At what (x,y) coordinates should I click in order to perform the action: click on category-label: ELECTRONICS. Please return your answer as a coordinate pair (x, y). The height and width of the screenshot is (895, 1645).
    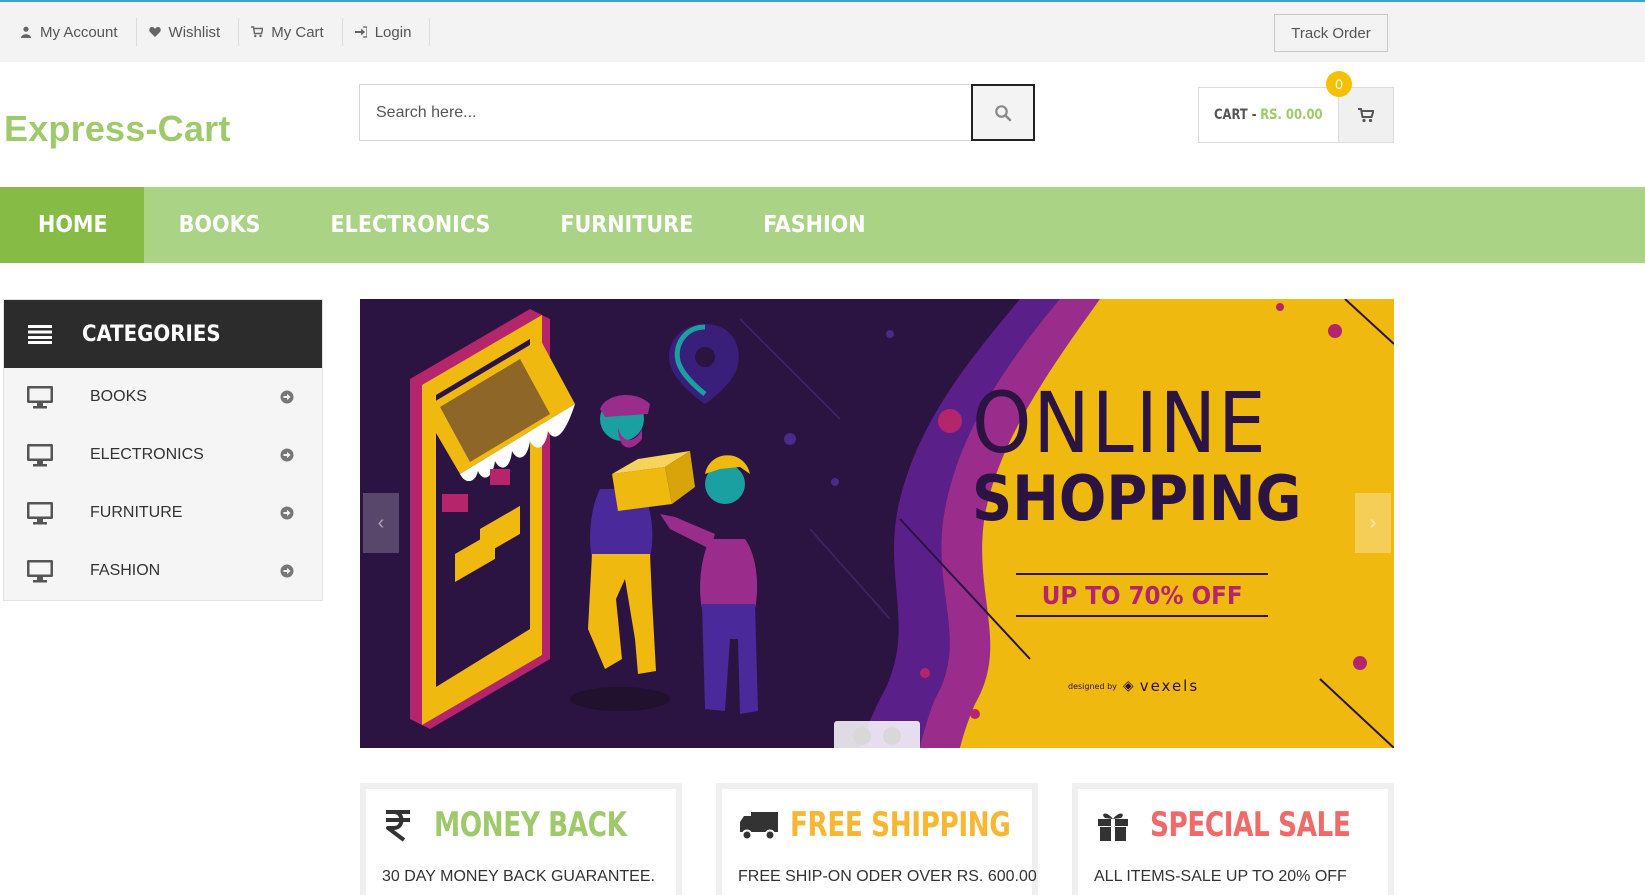
    Looking at the image, I should click on (147, 454).